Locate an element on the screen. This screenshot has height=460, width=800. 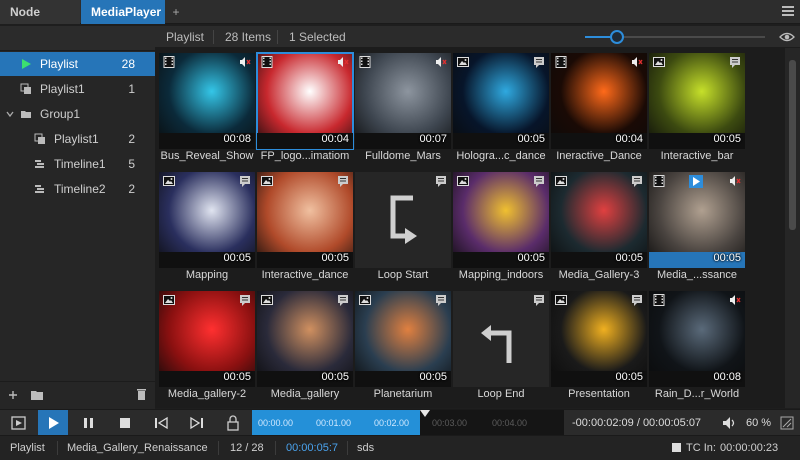
next-icon is located at coordinates (197, 423).